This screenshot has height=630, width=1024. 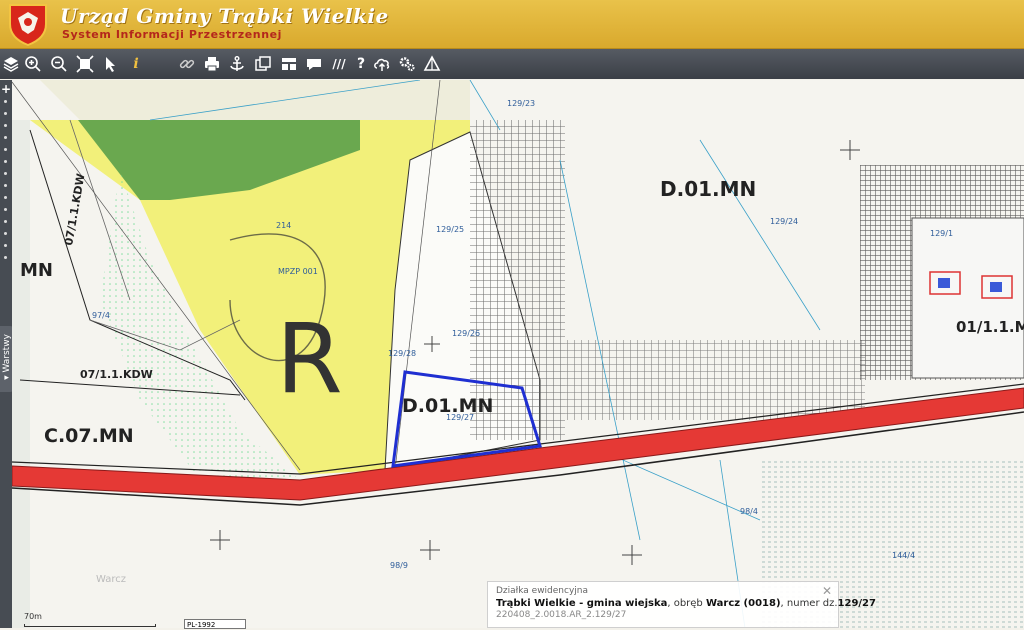 What do you see at coordinates (116, 374) in the screenshot?
I see `road-label-kdw: 07/1.1.KDW` at bounding box center [116, 374].